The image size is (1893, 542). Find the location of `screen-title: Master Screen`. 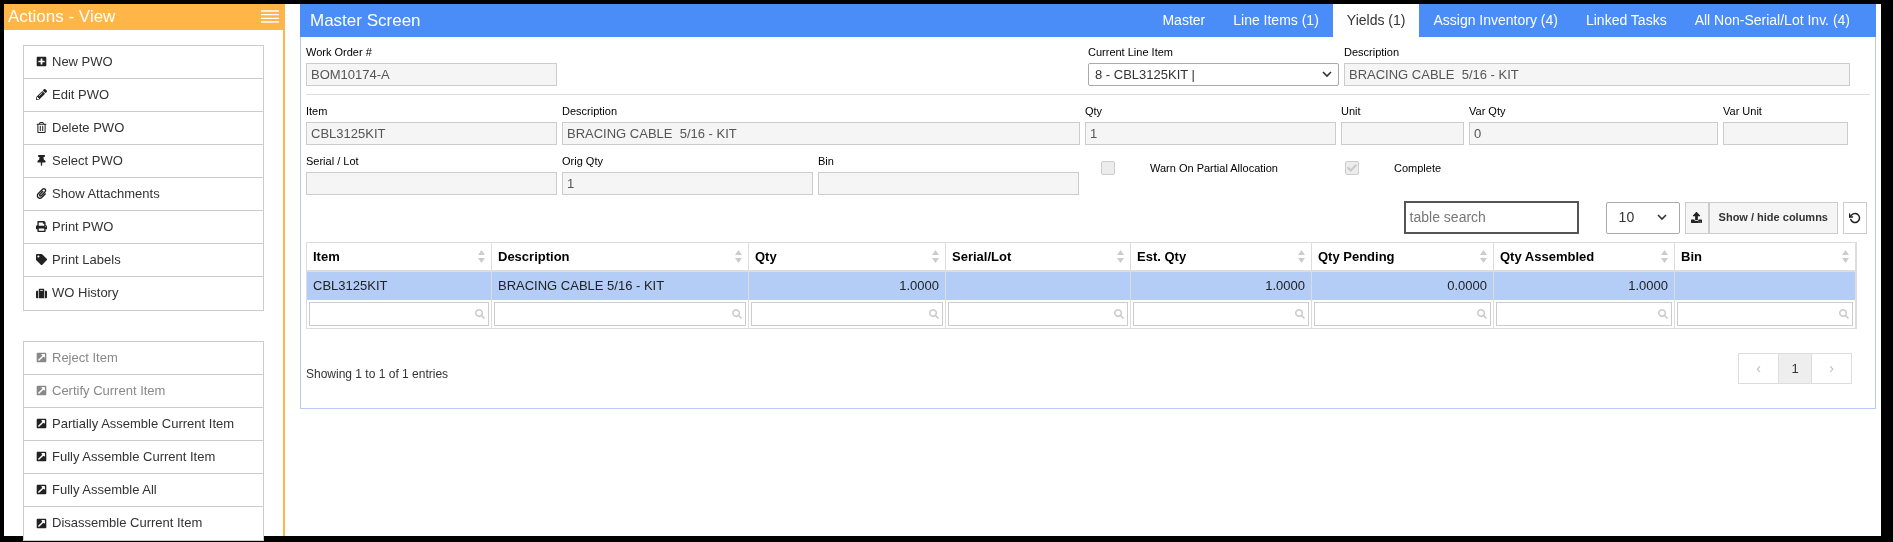

screen-title: Master Screen is located at coordinates (365, 20).